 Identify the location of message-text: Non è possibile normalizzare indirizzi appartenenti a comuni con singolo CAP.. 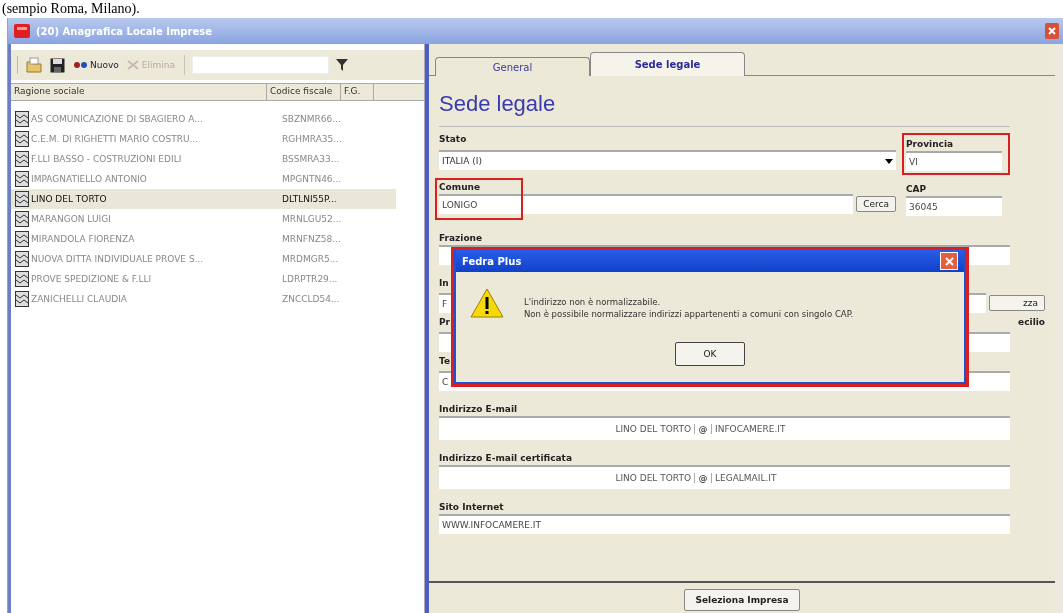
(689, 314).